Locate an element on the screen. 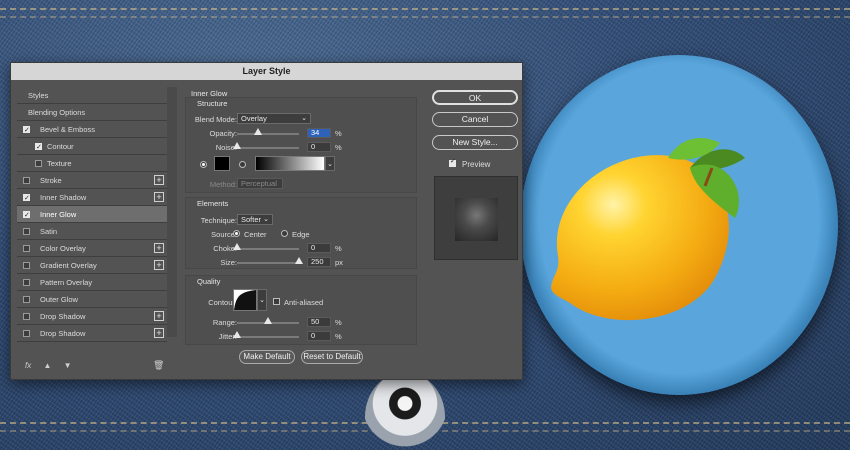 The height and width of the screenshot is (450, 850). style-item-bevel-emboss: Bevel & Emboss is located at coordinates (92, 130).